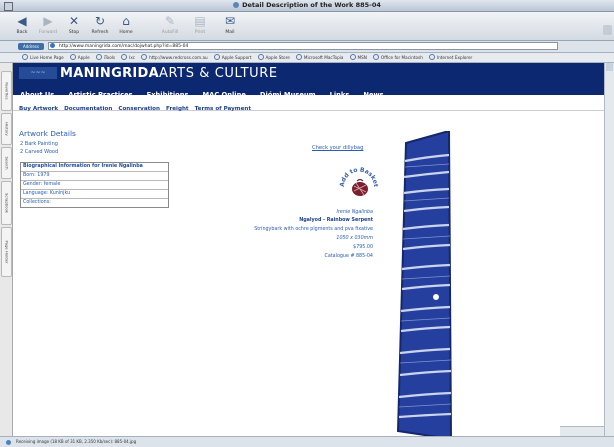 This screenshot has width=614, height=447. Describe the element at coordinates (6, 203) in the screenshot. I see `side-tab-scrapbook: Scrapbook` at that location.